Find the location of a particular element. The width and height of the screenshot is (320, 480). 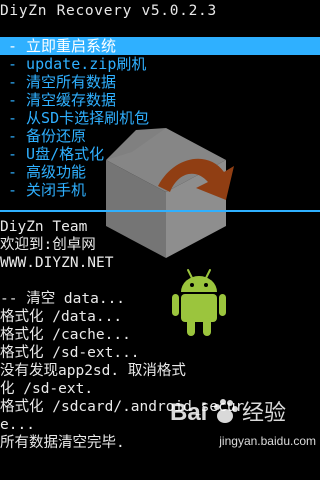

log-line: 欢迎到:创卓网 is located at coordinates (48, 245).